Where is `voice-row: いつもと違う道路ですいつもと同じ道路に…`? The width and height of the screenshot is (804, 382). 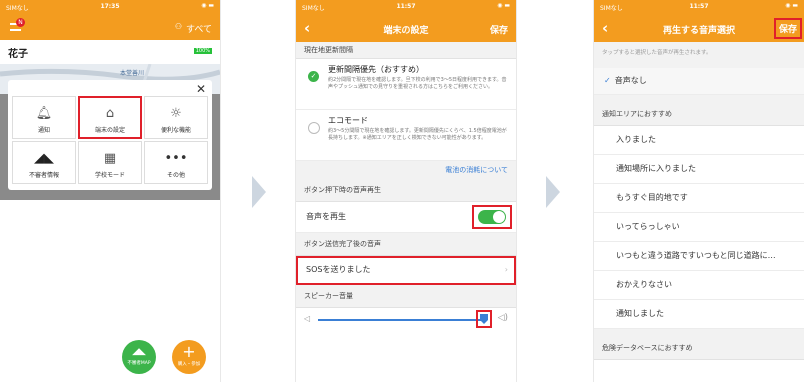 voice-row: いつもと違う道路ですいつもと同じ道路に… is located at coordinates (699, 256).